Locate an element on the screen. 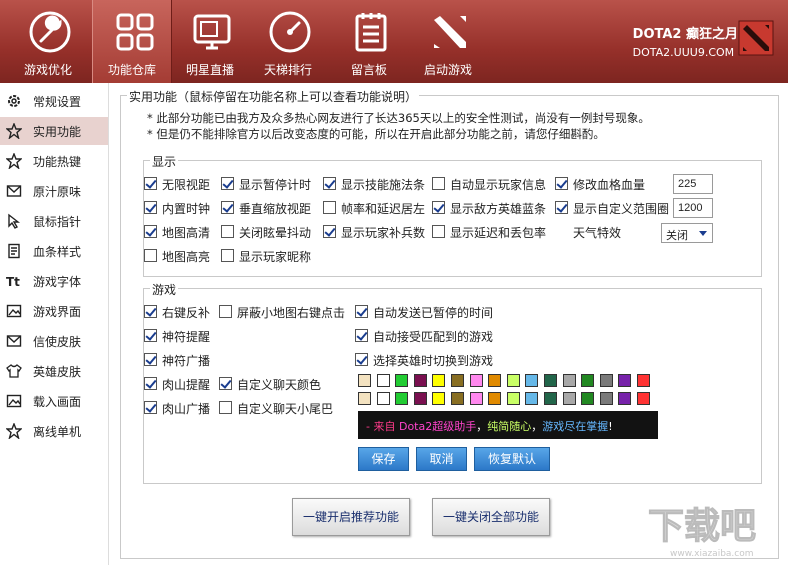  display-legend: 显示 is located at coordinates (164, 161).